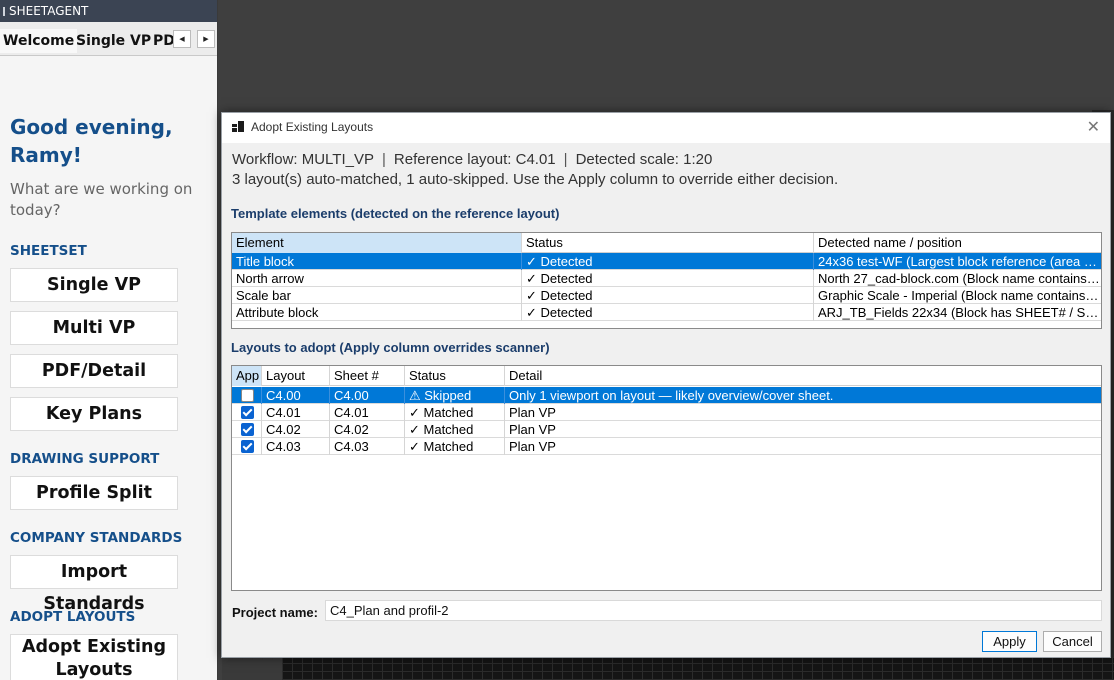 The height and width of the screenshot is (680, 1114). Describe the element at coordinates (275, 612) in the screenshot. I see `project-name-label: Project name:` at that location.